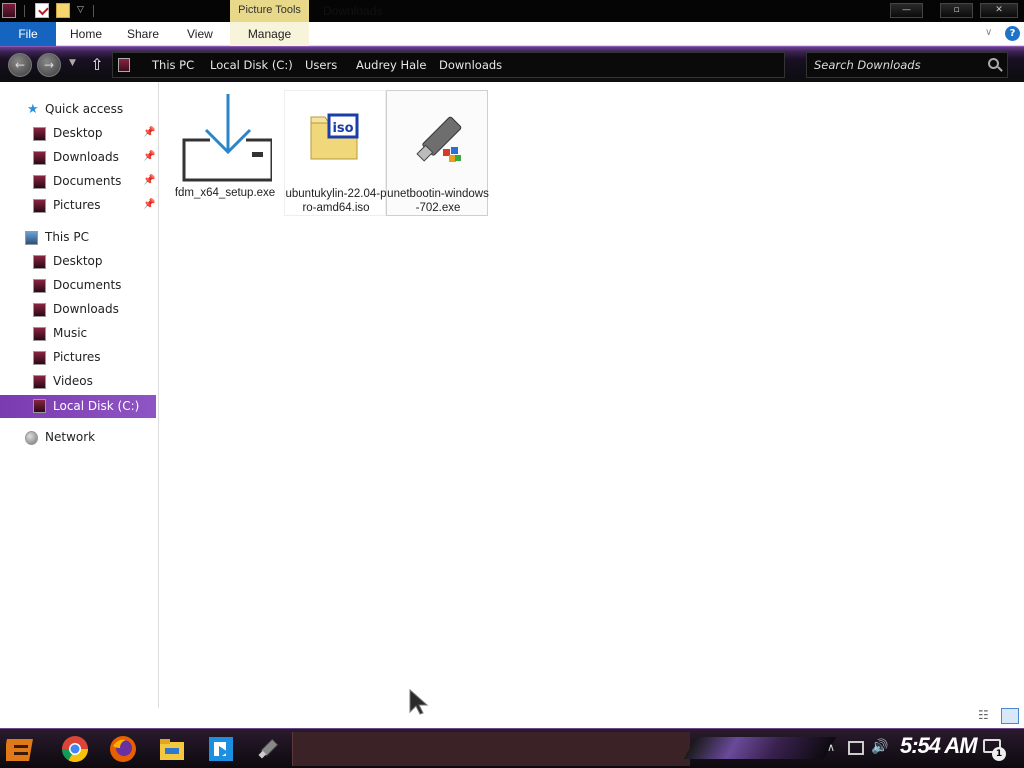 This screenshot has height=768, width=1024. I want to click on customize-toolbar-chevron-icon: ▽, so click(80, 10).